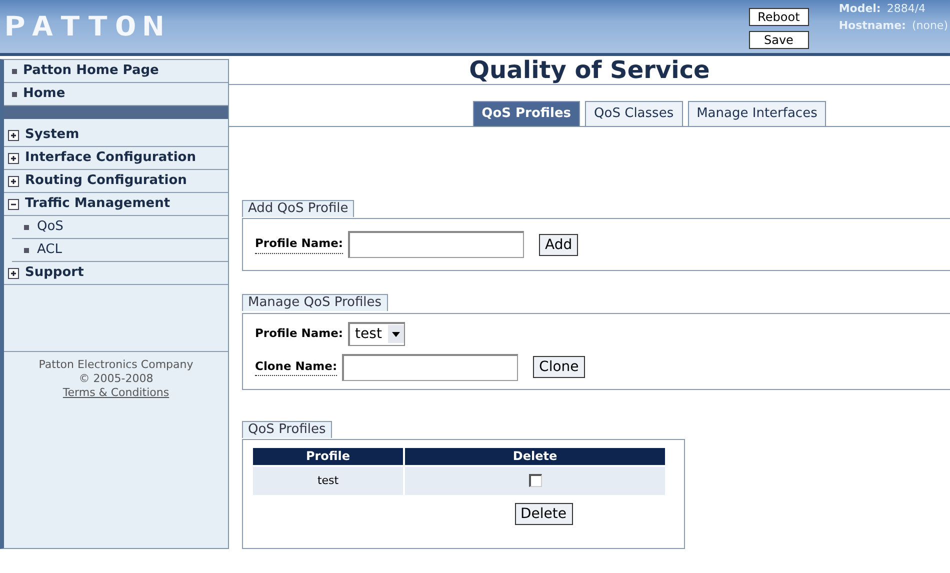 This screenshot has width=950, height=573. Describe the element at coordinates (859, 8) in the screenshot. I see `info-label: Model:` at that location.